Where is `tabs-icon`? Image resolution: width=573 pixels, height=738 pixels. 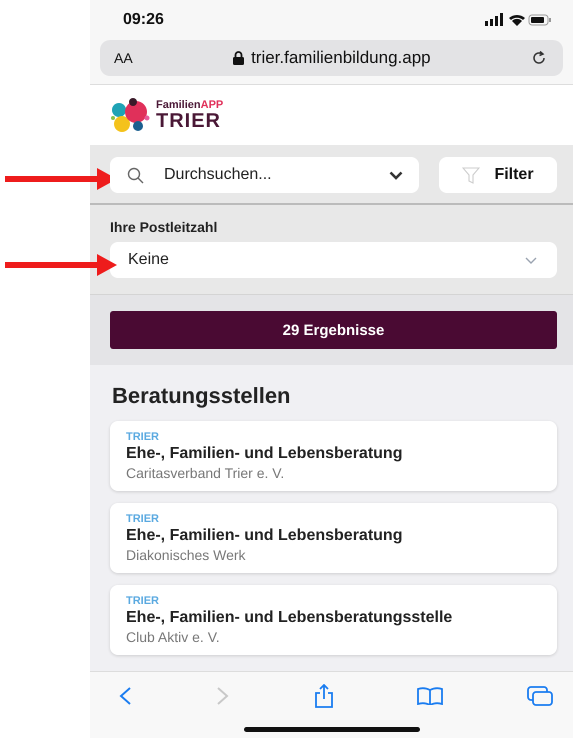 tabs-icon is located at coordinates (540, 696).